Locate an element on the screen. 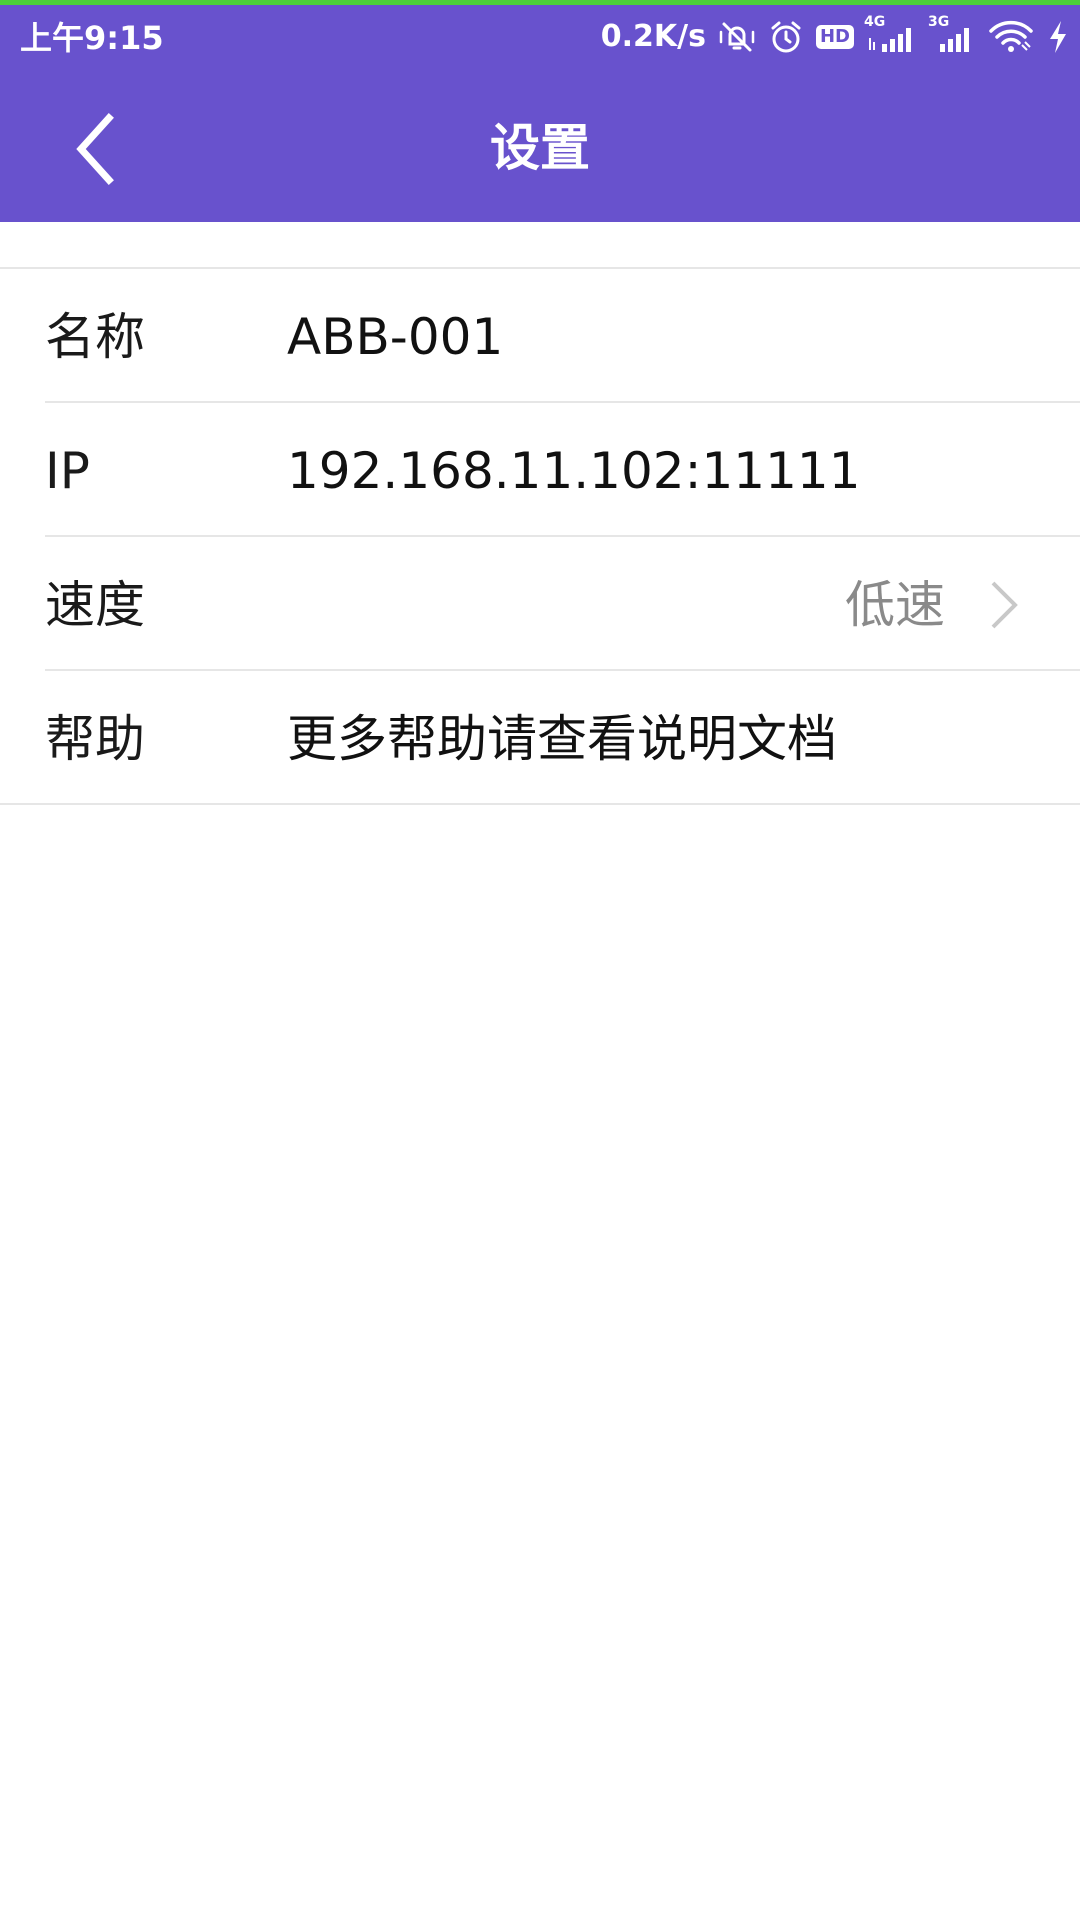 The image size is (1080, 1920). status-top-line is located at coordinates (540, 2).